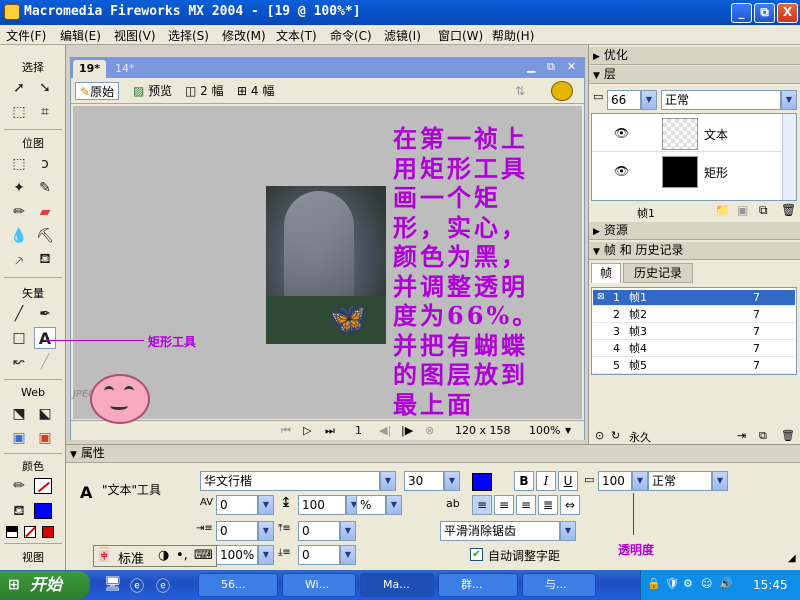  What do you see at coordinates (43, 486) in the screenshot?
I see `stroke-color-swatch` at bounding box center [43, 486].